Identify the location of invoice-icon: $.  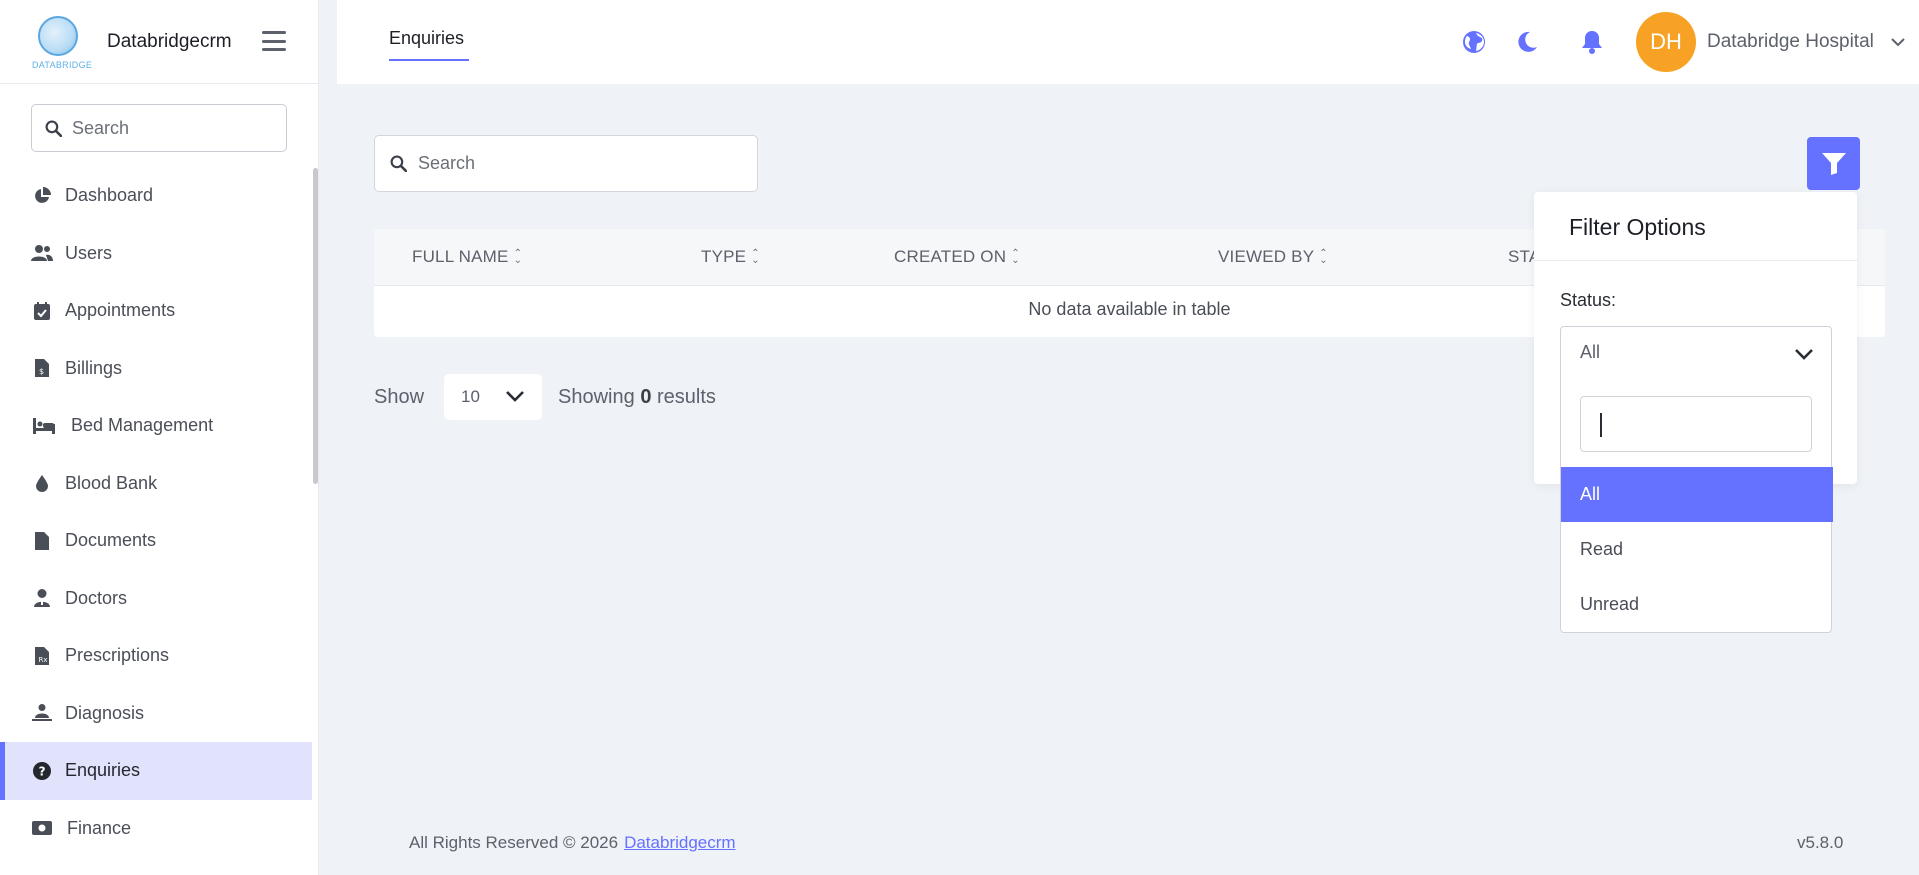
(42, 368).